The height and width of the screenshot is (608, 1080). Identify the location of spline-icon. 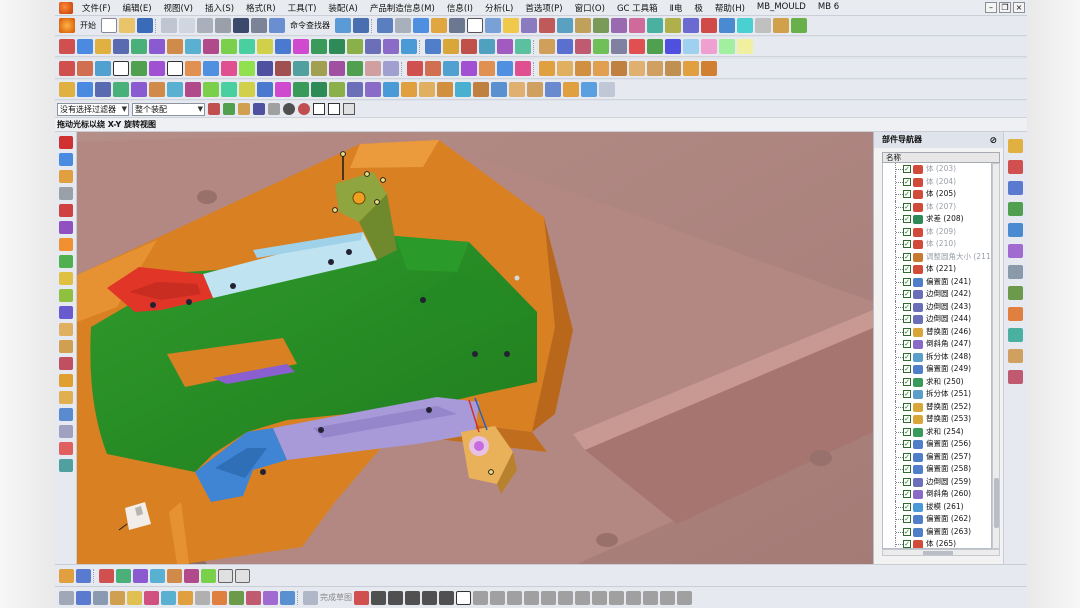
(157, 68).